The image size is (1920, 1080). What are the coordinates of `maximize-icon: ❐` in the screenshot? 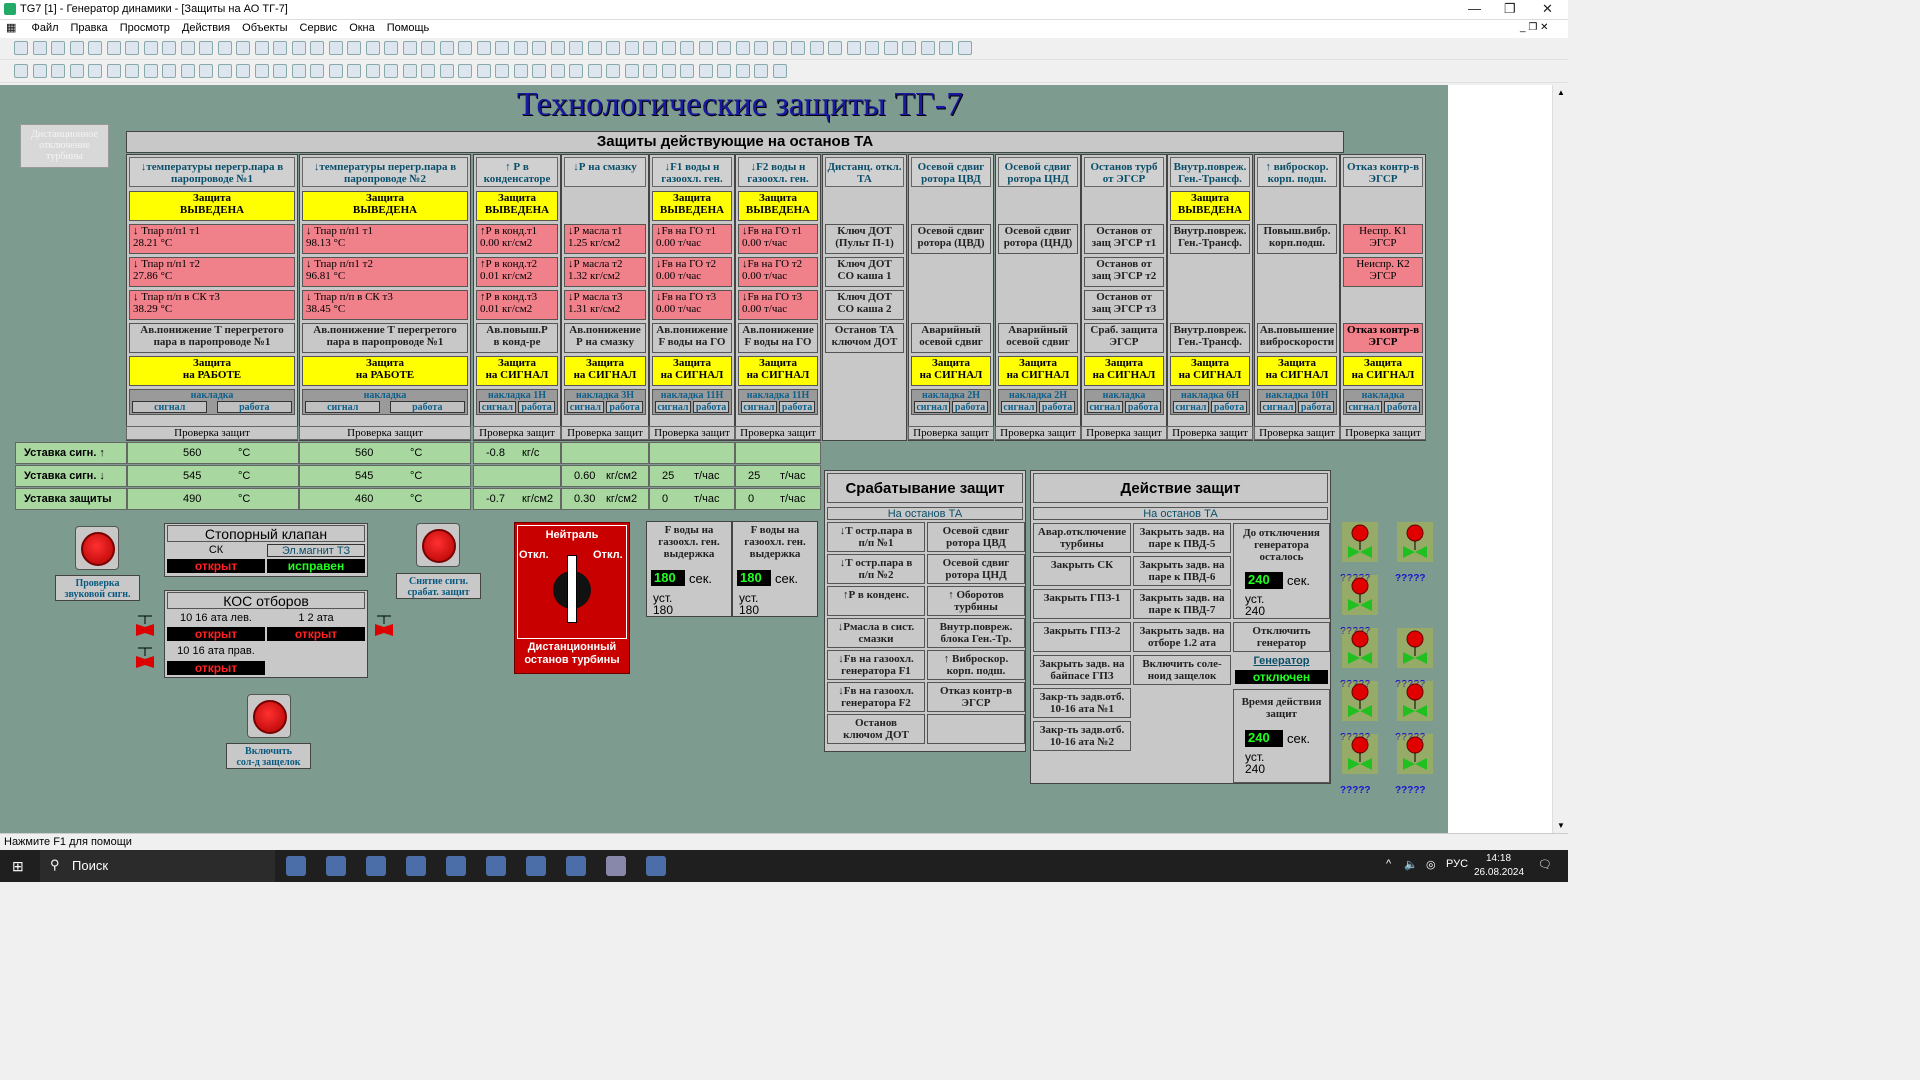 It's located at (1510, 9).